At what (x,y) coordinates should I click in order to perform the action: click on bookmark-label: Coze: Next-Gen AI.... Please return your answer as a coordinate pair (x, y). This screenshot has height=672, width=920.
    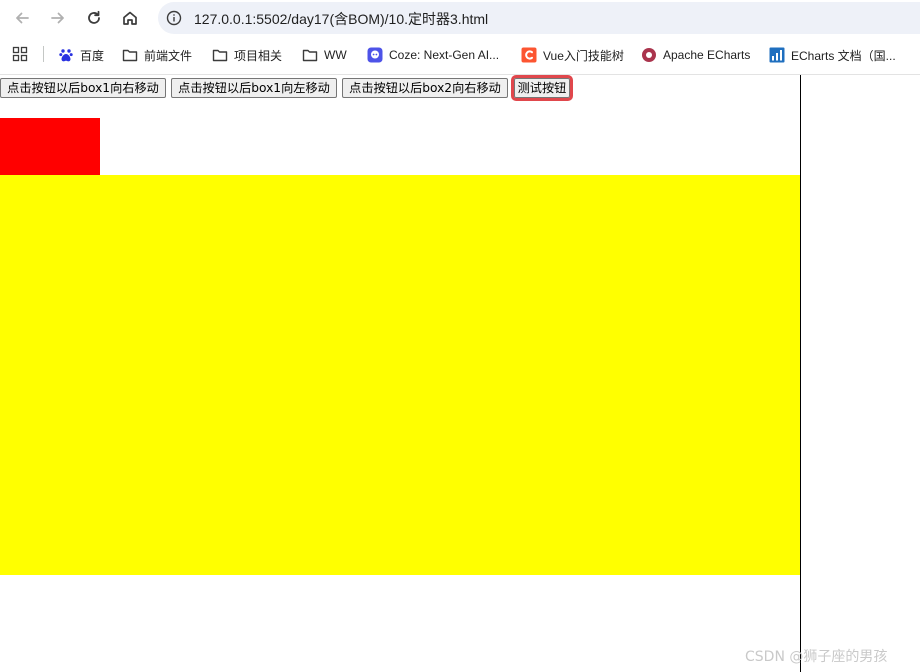
    Looking at the image, I should click on (444, 55).